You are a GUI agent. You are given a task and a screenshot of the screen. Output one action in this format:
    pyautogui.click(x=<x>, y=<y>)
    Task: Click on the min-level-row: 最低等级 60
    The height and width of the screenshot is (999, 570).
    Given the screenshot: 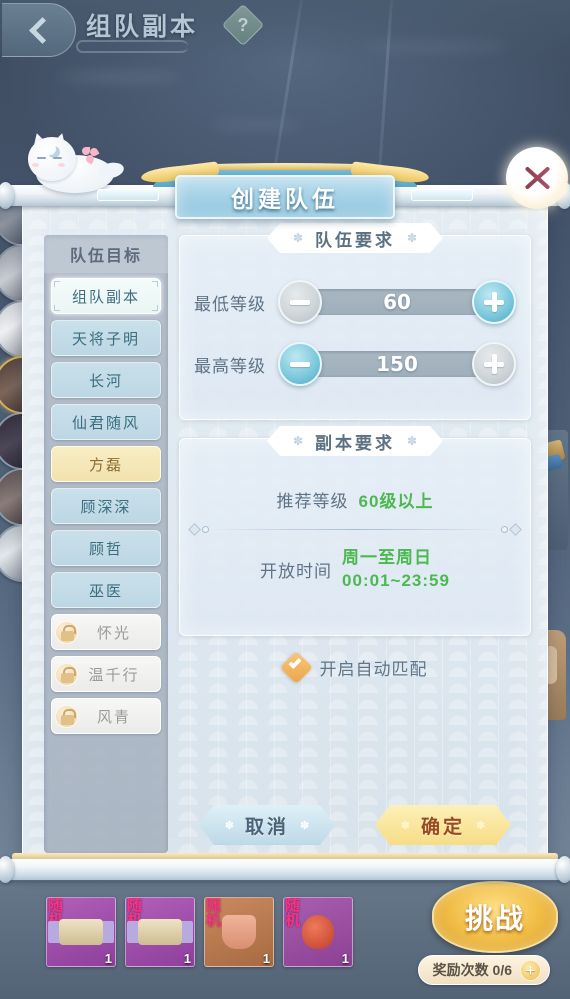 What is the action you would take?
    pyautogui.click(x=355, y=302)
    